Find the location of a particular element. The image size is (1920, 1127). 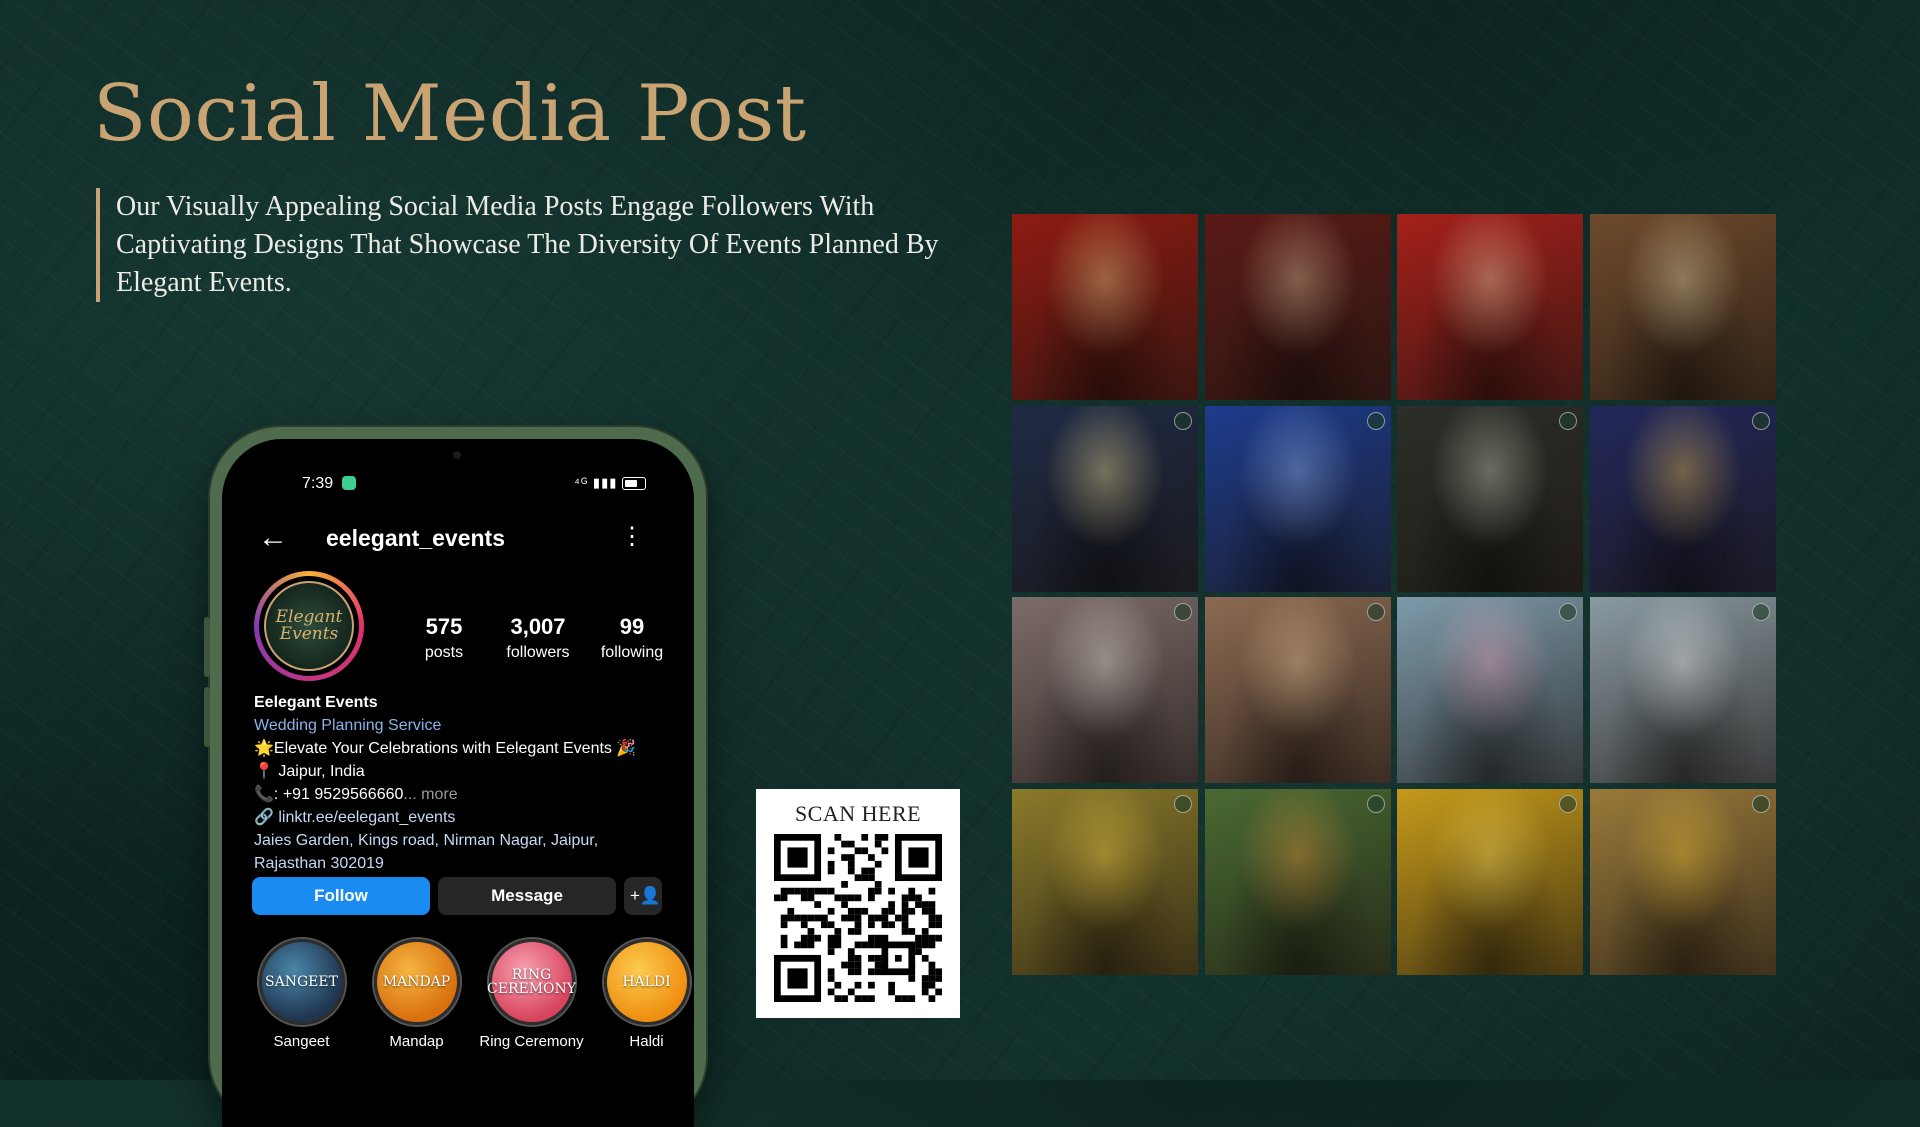

stat-following-label: following is located at coordinates (632, 652).